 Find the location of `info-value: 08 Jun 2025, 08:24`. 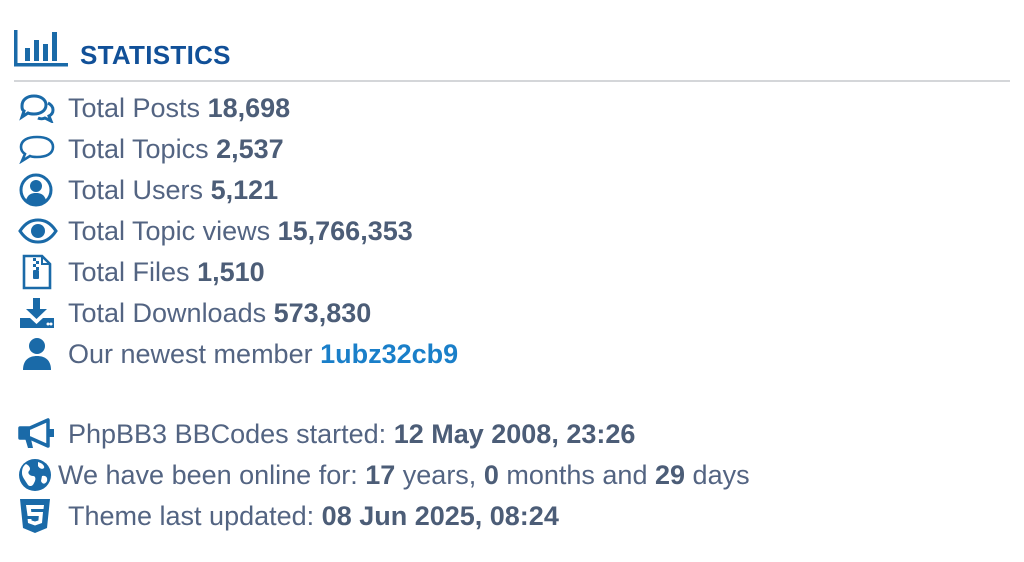

info-value: 08 Jun 2025, 08:24 is located at coordinates (440, 515).